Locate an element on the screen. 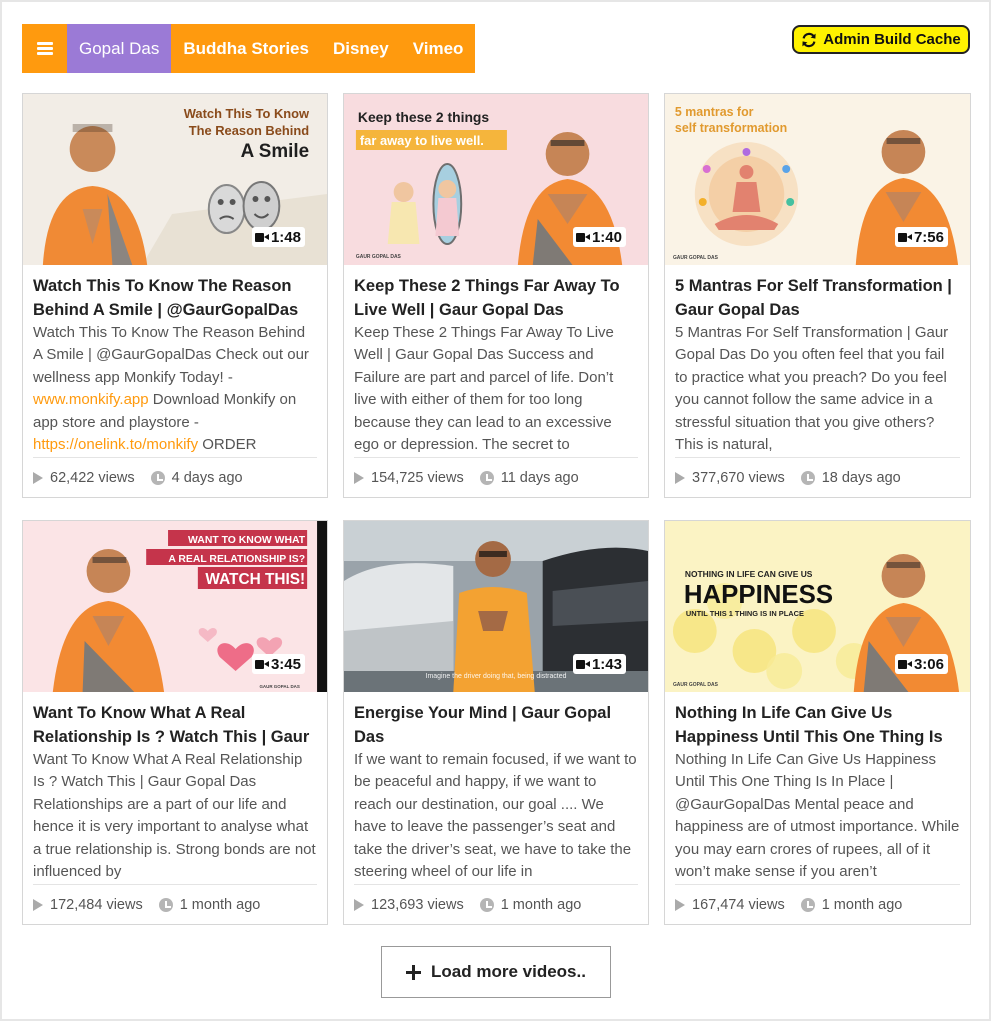 This screenshot has height=1021, width=991. load-more-button: Load more videos.. is located at coordinates (496, 972).